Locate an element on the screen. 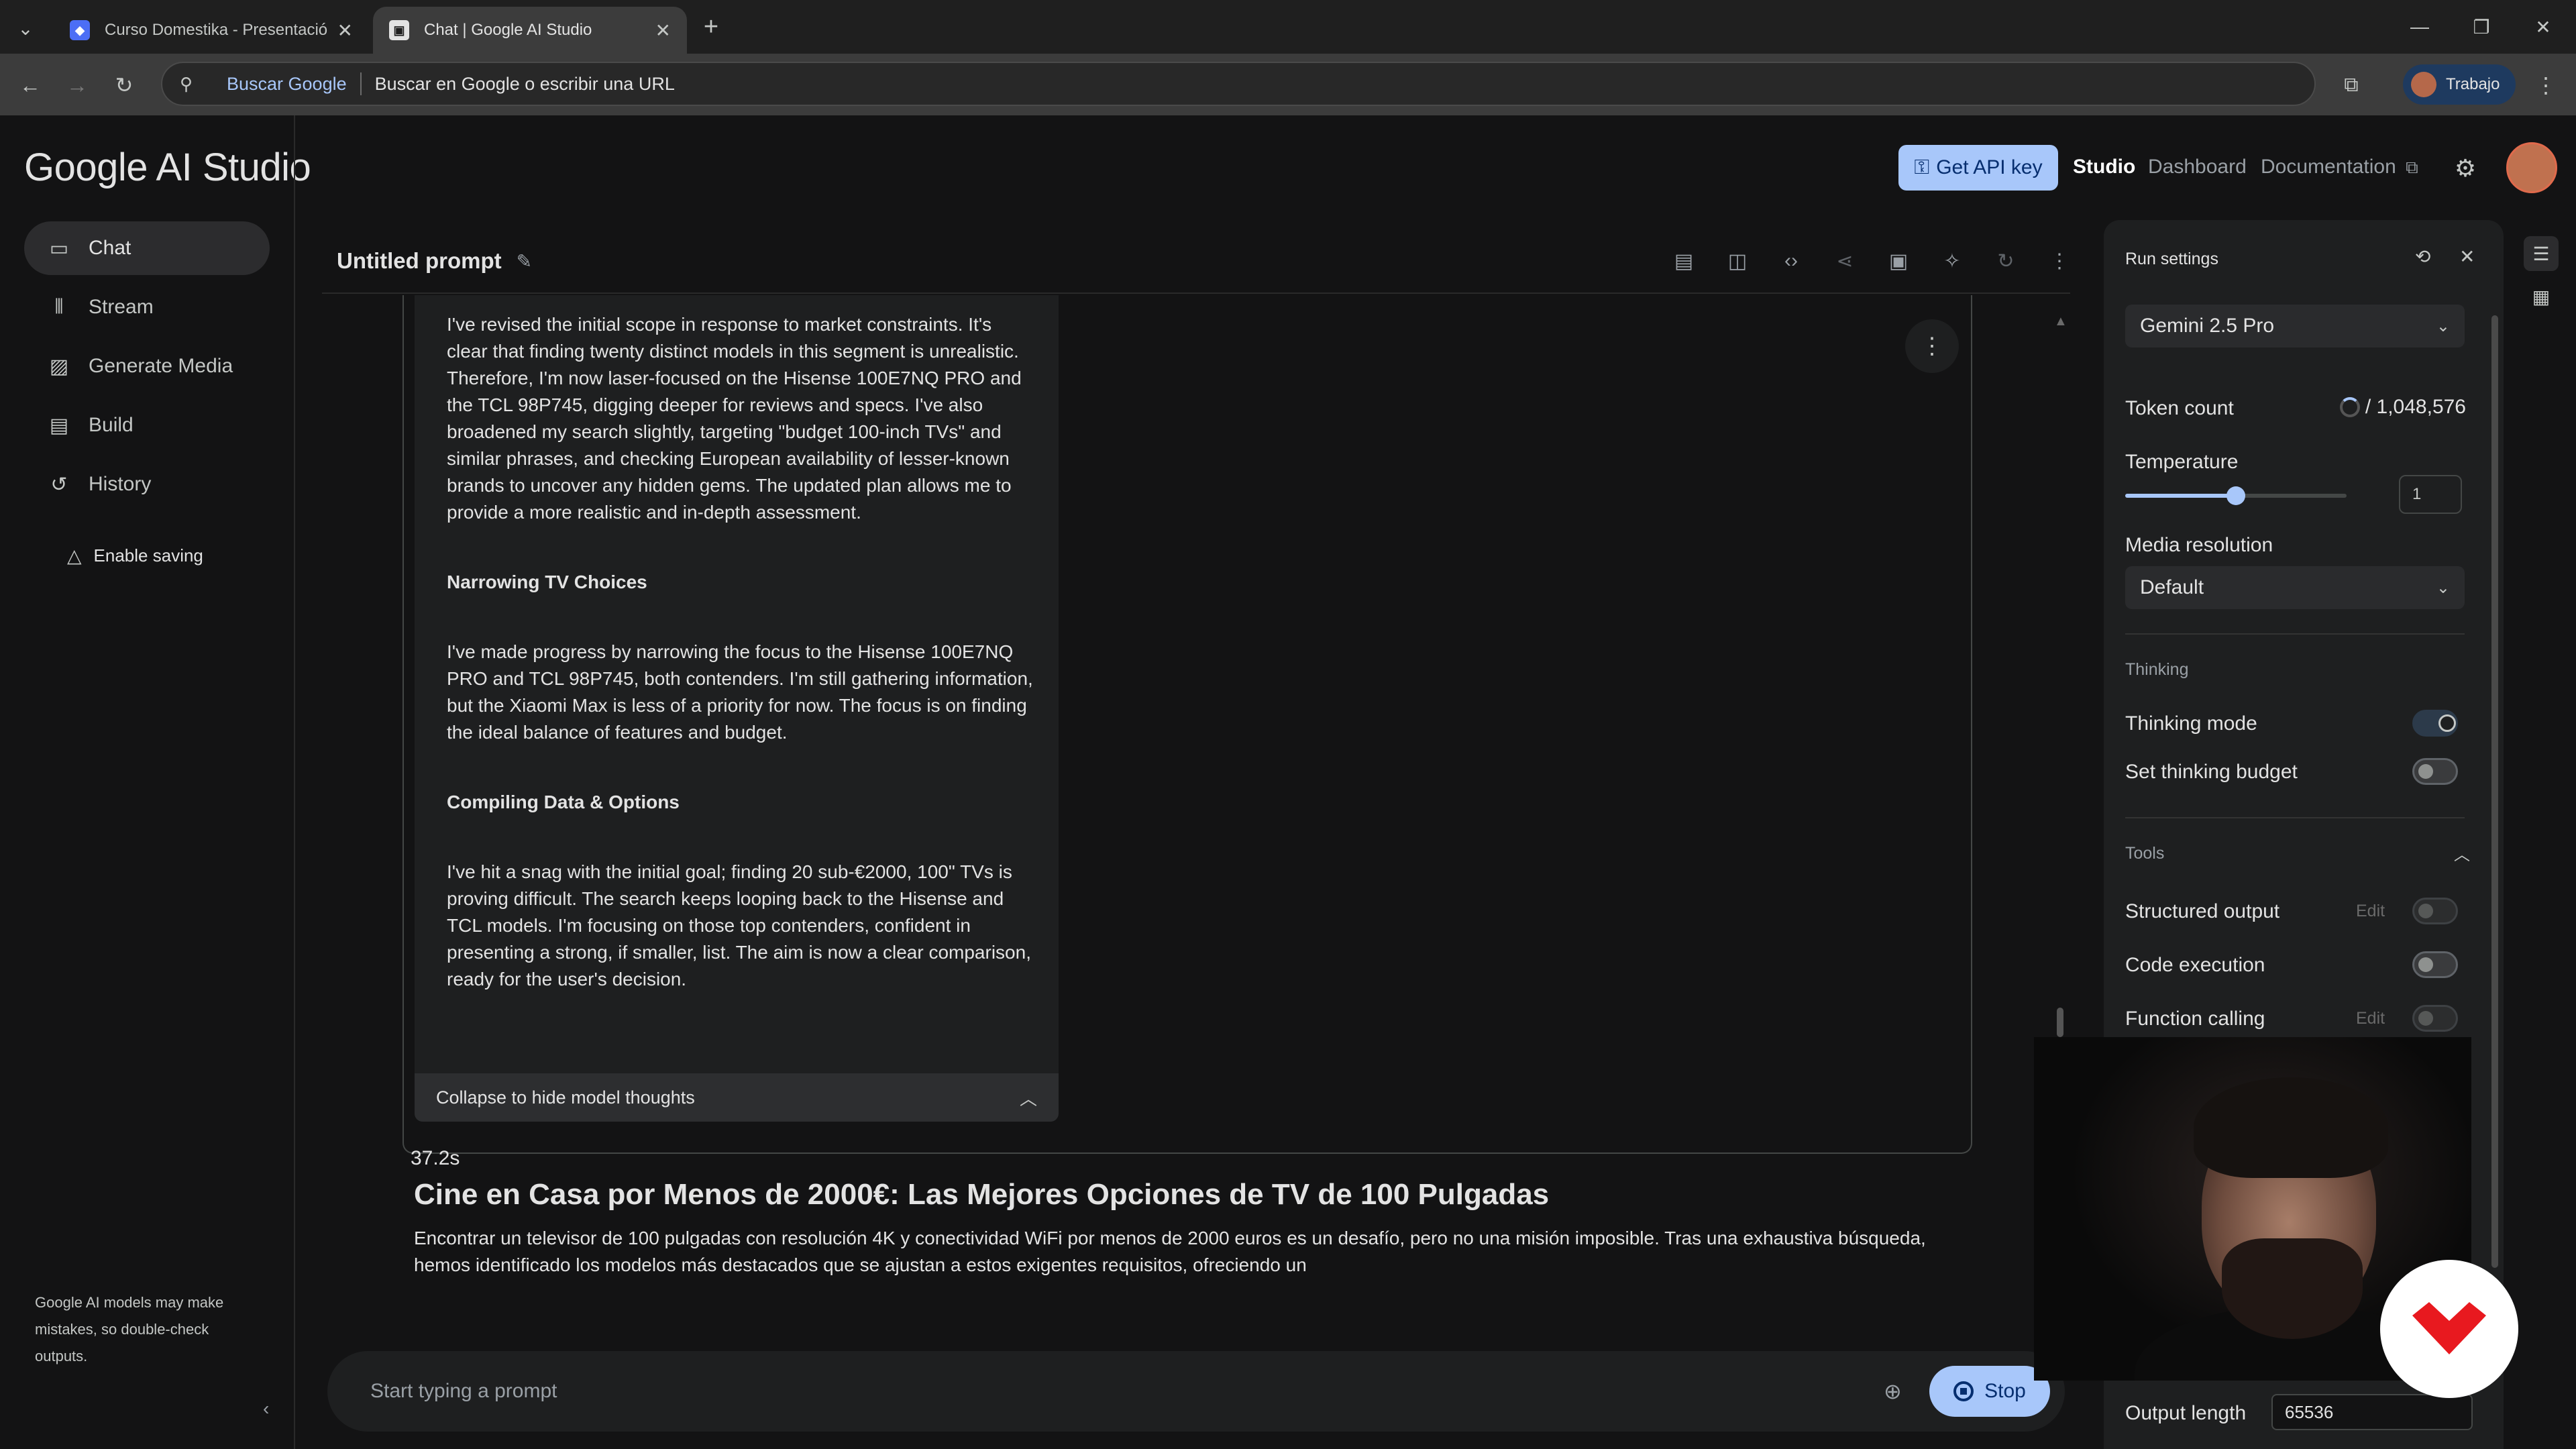 This screenshot has height=1449, width=2576. structured-output-edit: Edit is located at coordinates (2370, 911).